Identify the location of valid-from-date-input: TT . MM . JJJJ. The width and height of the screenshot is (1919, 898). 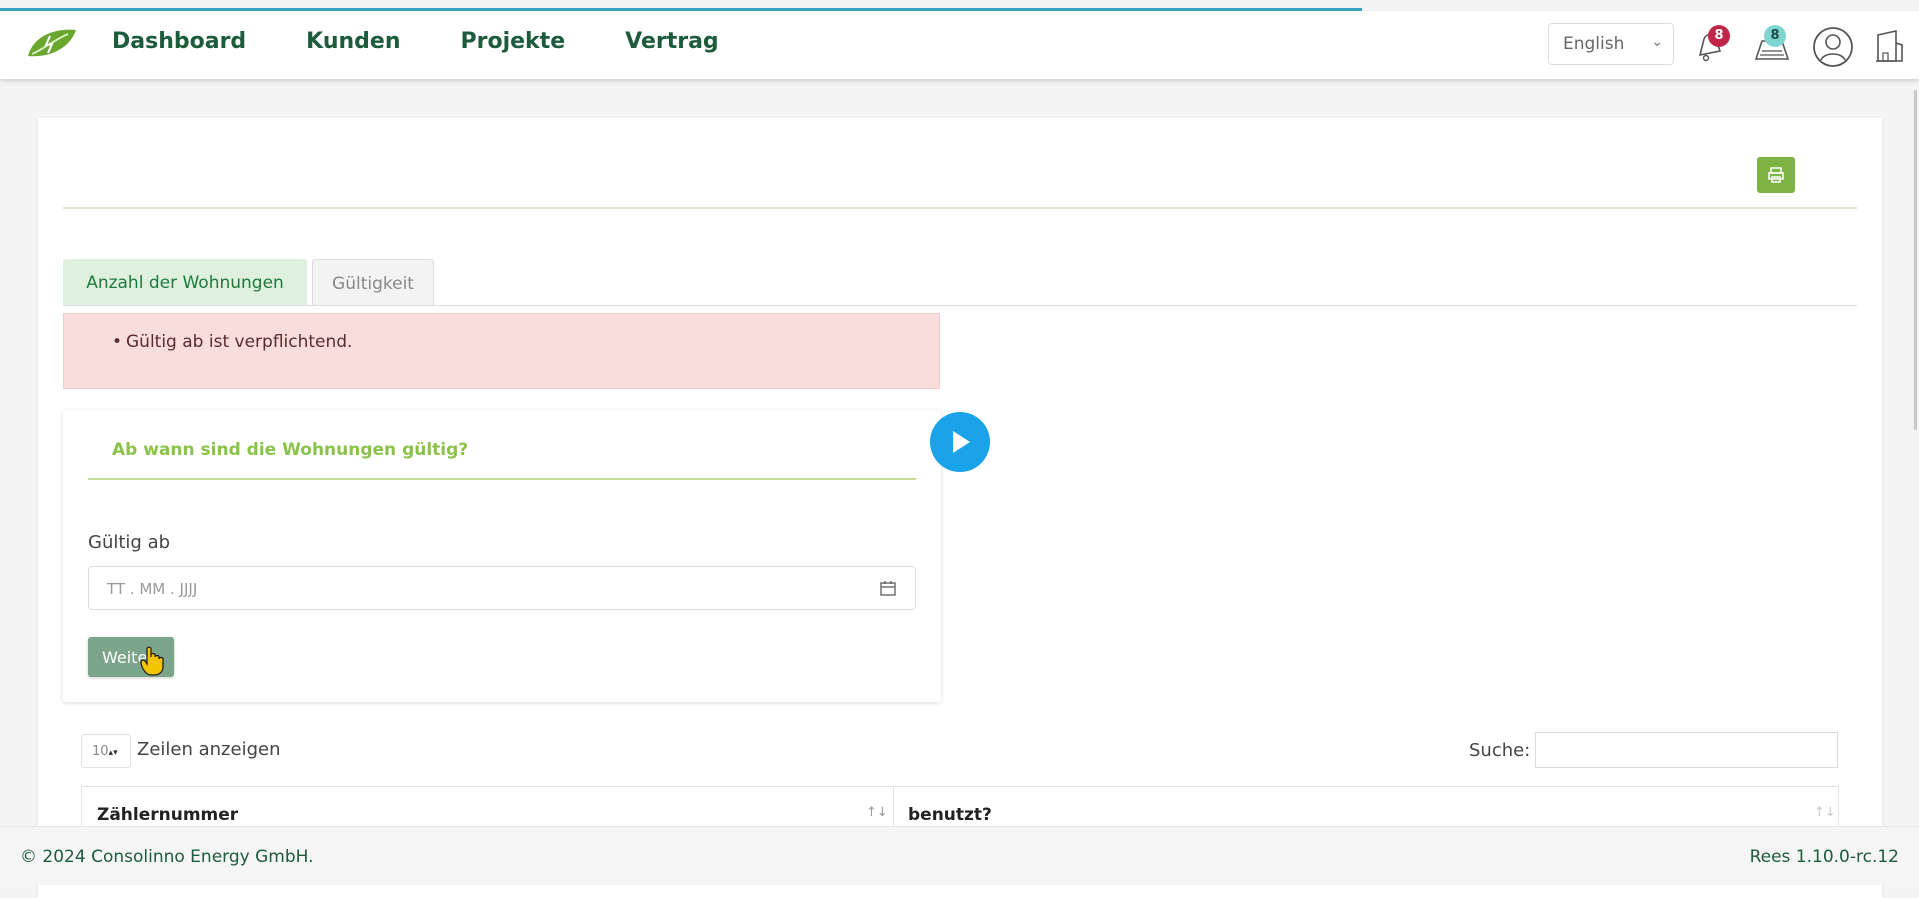
(502, 588).